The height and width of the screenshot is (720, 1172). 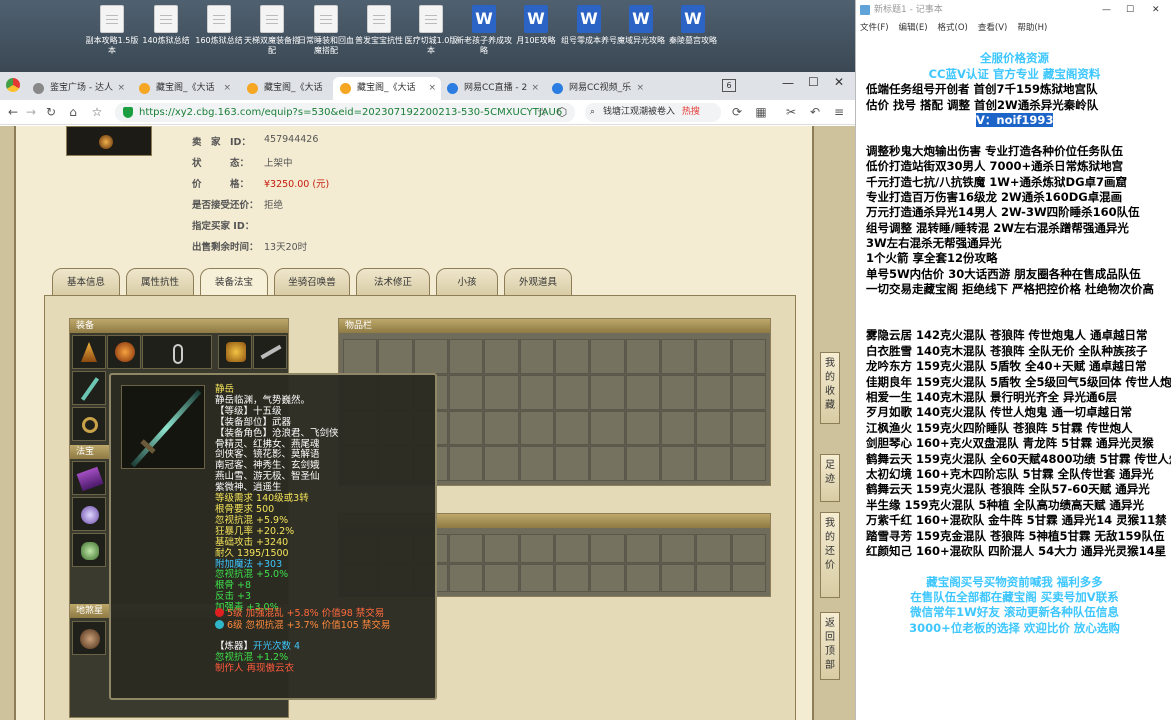 What do you see at coordinates (13, 85) in the screenshot?
I see `browser-logo-icon` at bounding box center [13, 85].